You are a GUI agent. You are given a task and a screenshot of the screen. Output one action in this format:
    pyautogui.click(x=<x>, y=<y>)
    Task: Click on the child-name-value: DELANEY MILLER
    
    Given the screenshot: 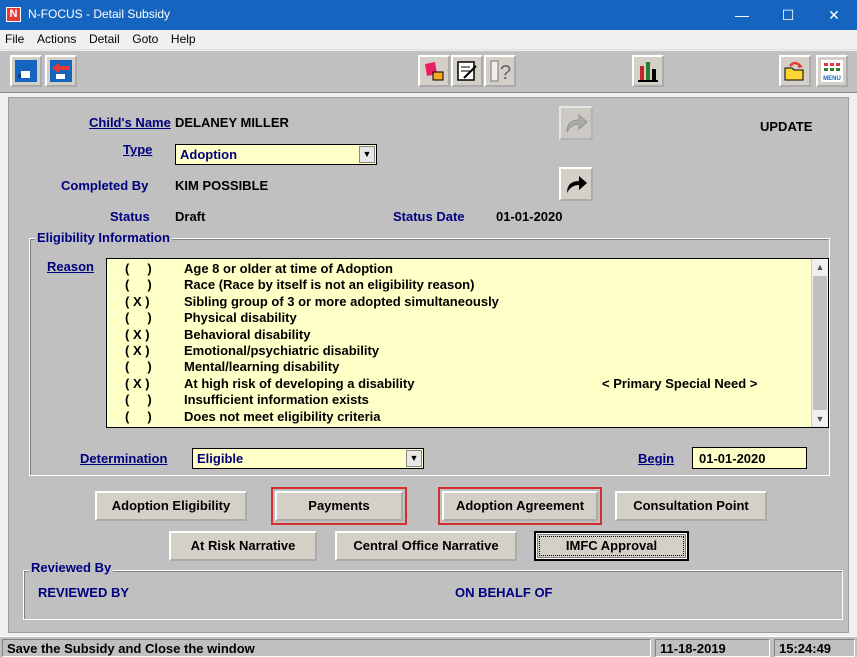 What is the action you would take?
    pyautogui.click(x=232, y=122)
    